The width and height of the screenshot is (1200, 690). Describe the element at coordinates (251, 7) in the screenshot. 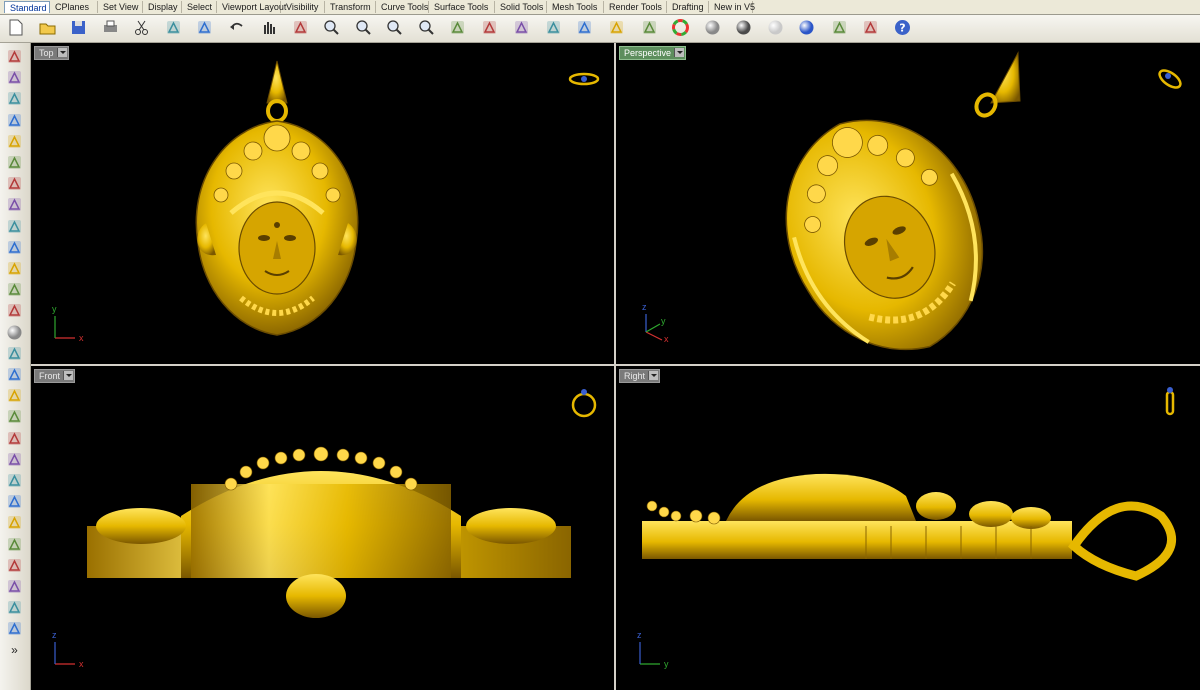

I see `tab-viewport-layout: Viewport Layout` at that location.